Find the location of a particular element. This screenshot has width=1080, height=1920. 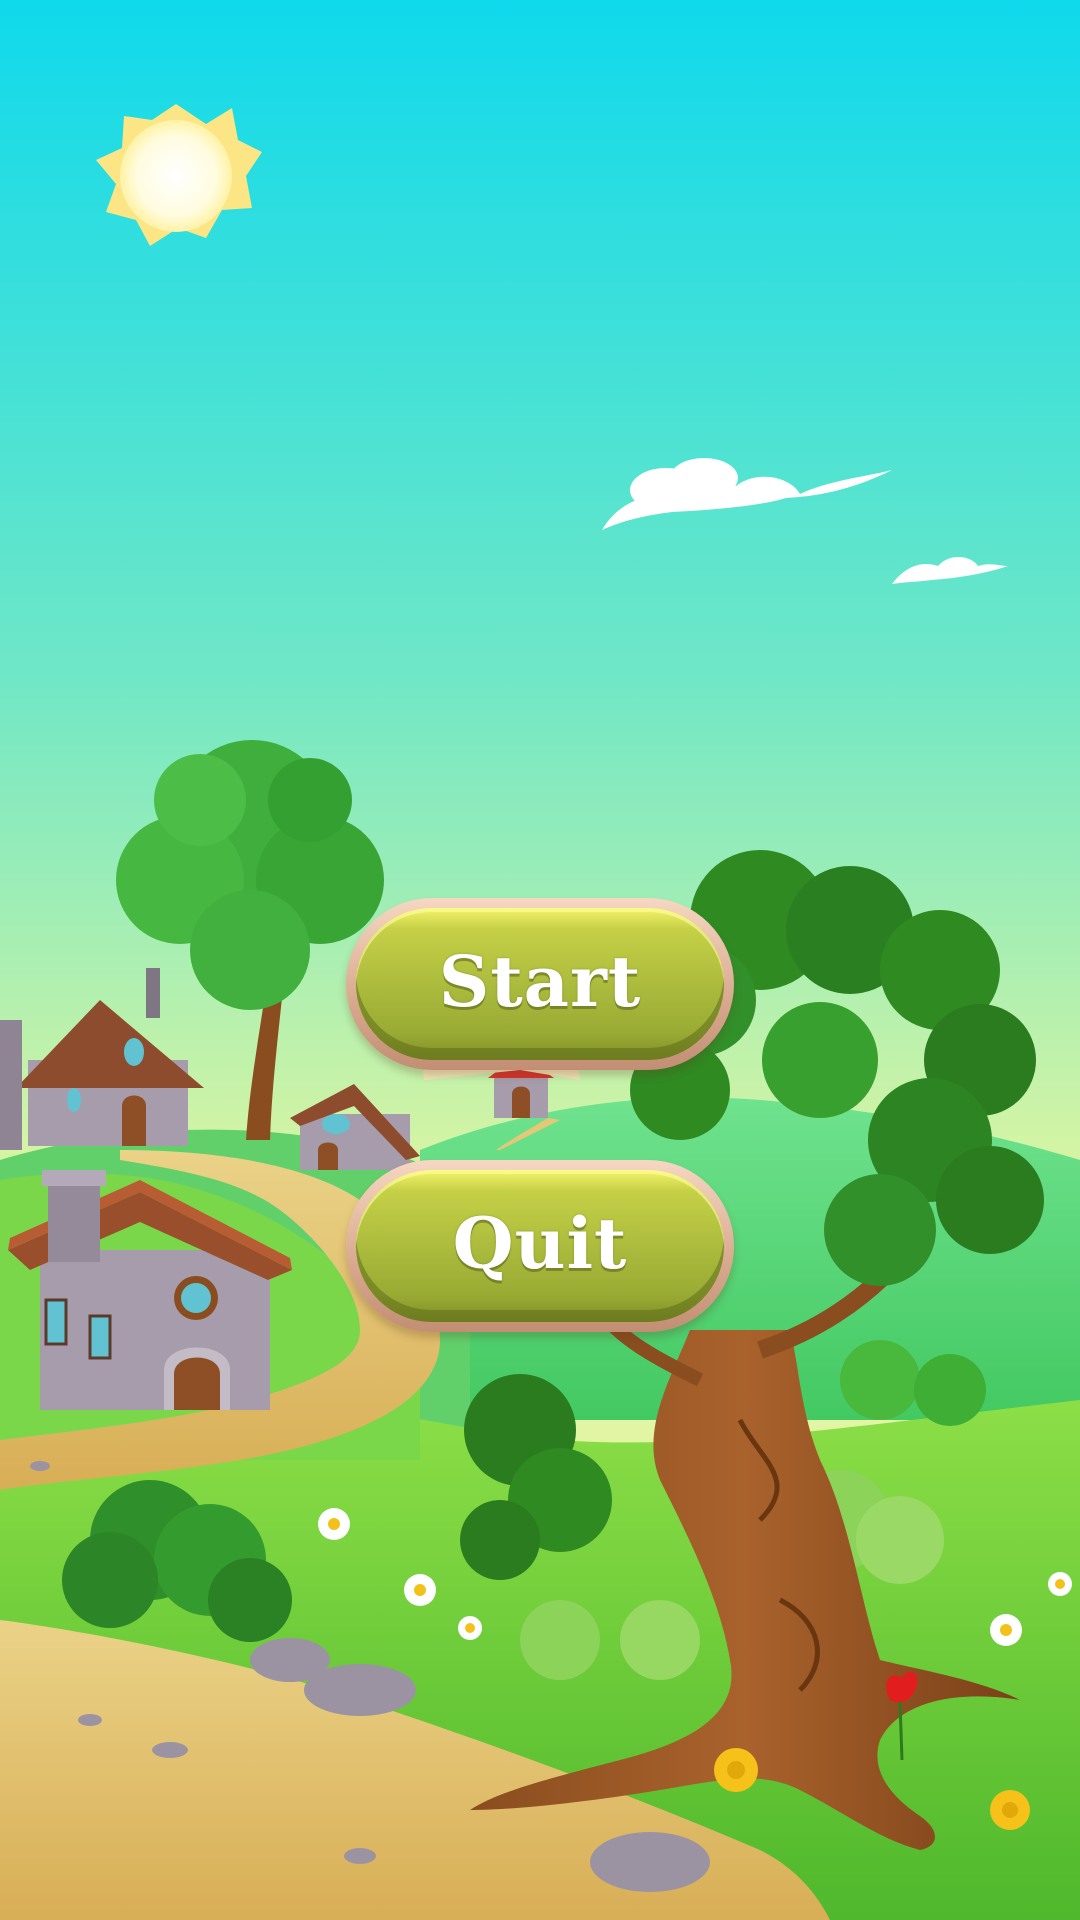

start-button-face: Start is located at coordinates (540, 984).